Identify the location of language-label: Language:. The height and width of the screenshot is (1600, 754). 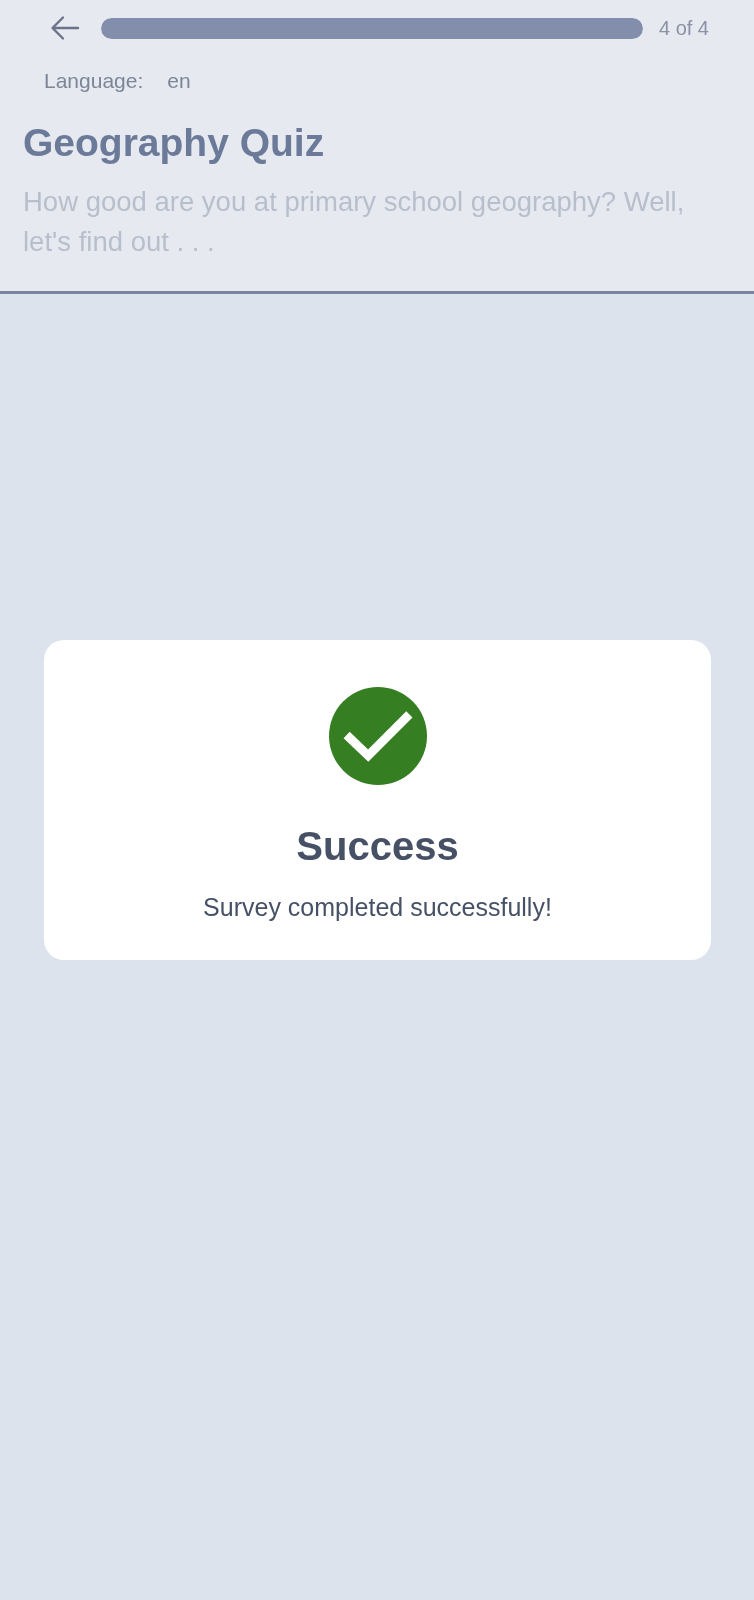
(94, 81).